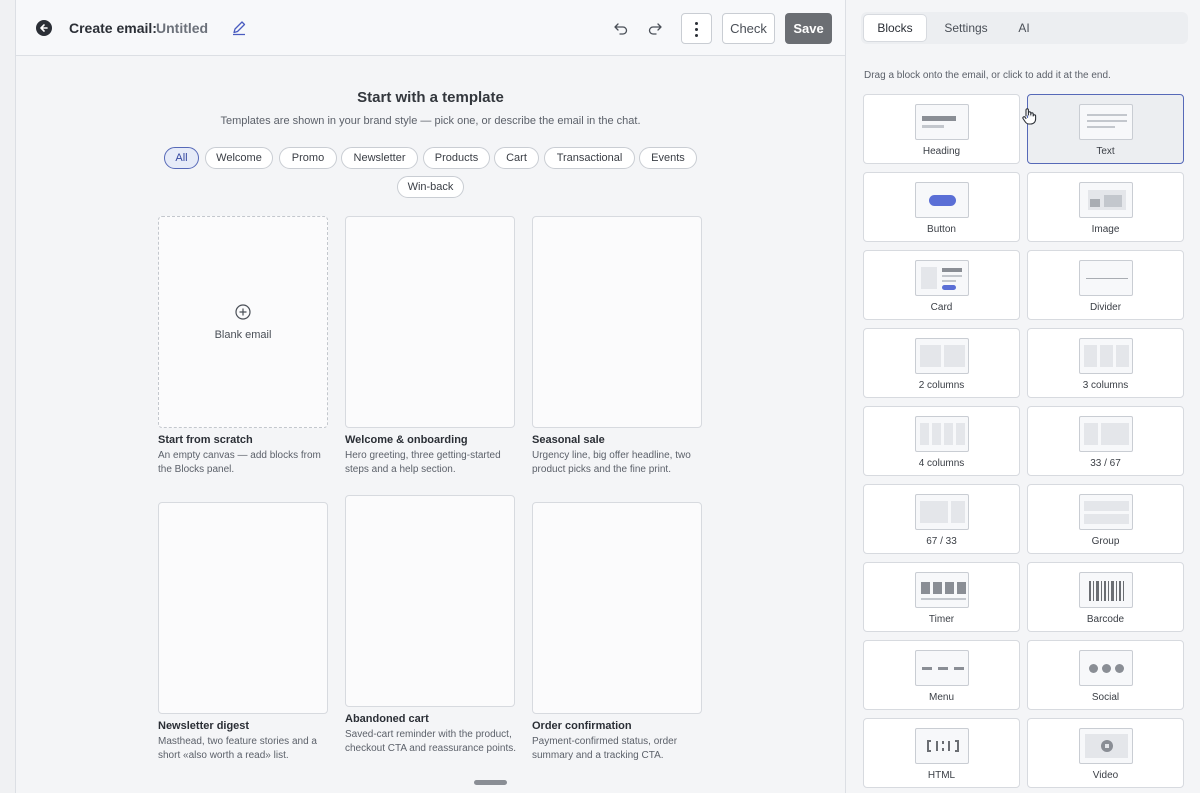 The width and height of the screenshot is (1200, 793). I want to click on save-button: Save, so click(808, 28).